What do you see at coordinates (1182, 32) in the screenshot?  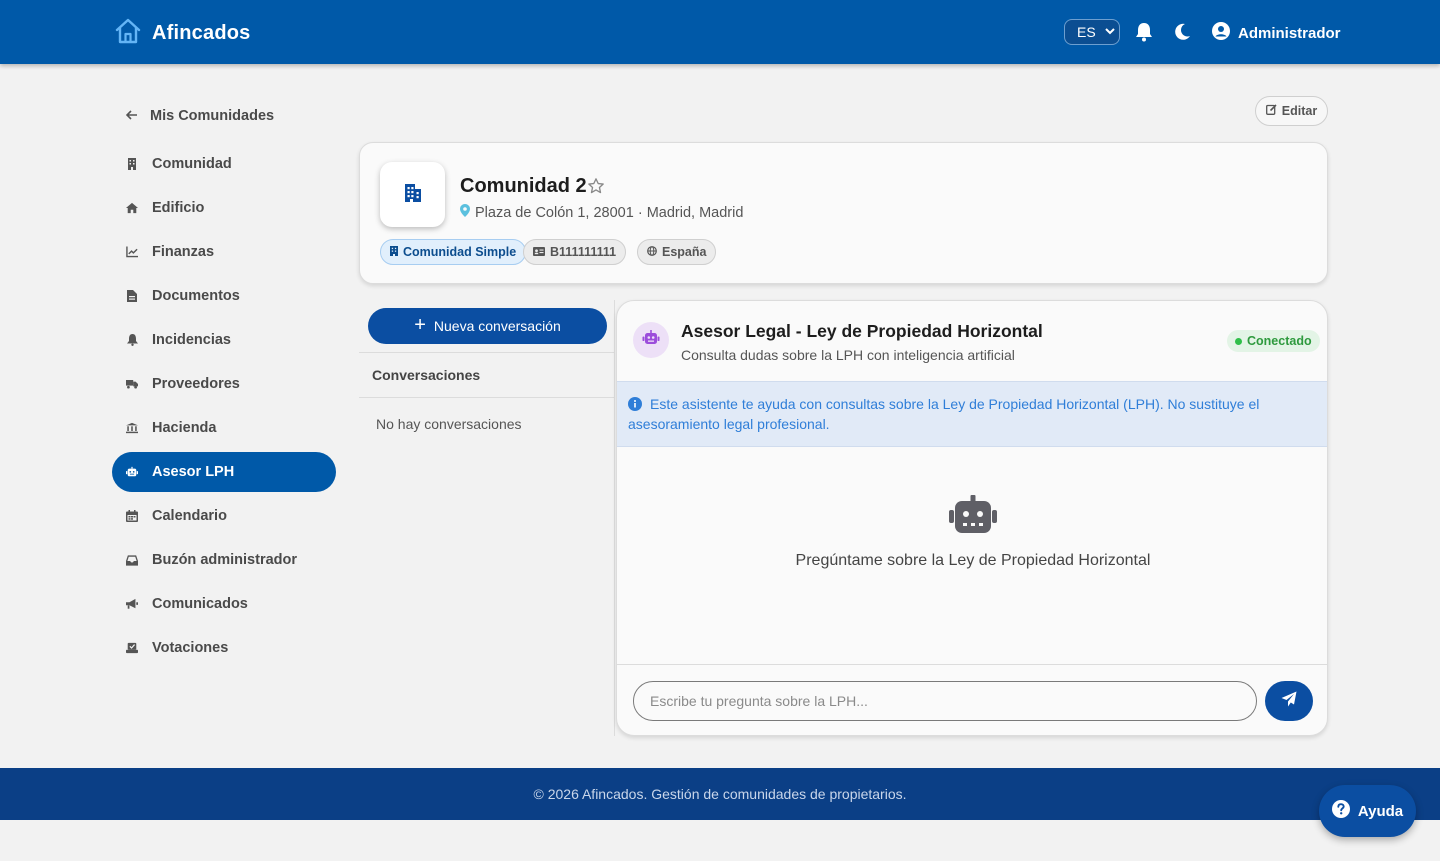 I see `moon-icon` at bounding box center [1182, 32].